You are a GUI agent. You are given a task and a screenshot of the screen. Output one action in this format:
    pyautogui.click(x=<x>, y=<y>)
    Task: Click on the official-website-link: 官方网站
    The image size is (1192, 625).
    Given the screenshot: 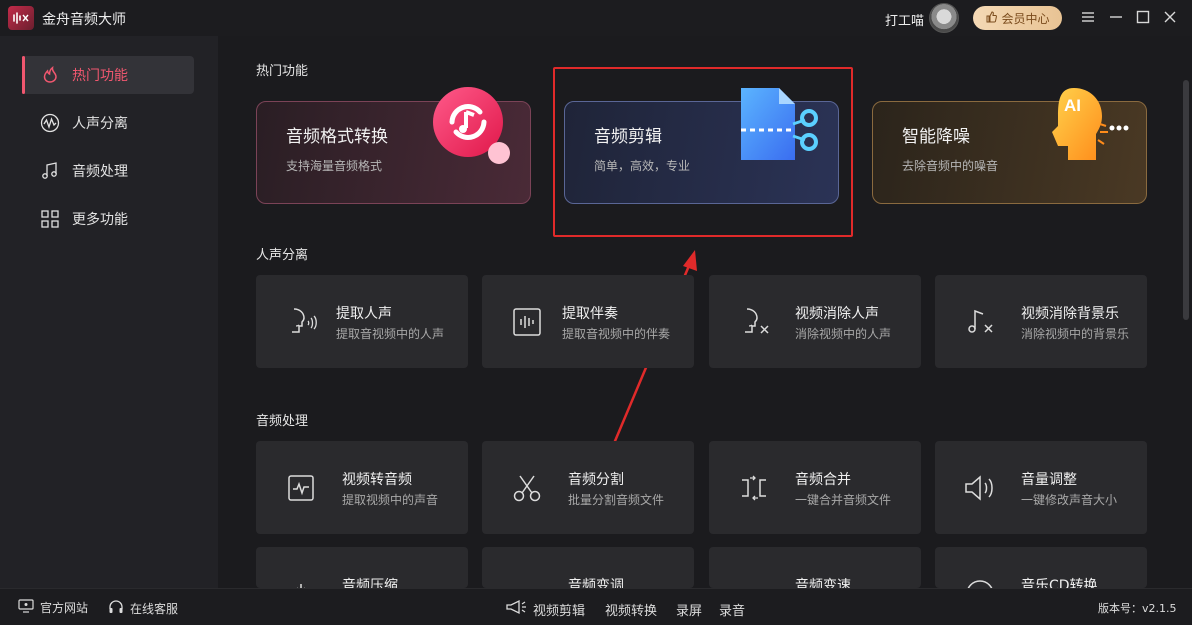 What is the action you would take?
    pyautogui.click(x=53, y=607)
    